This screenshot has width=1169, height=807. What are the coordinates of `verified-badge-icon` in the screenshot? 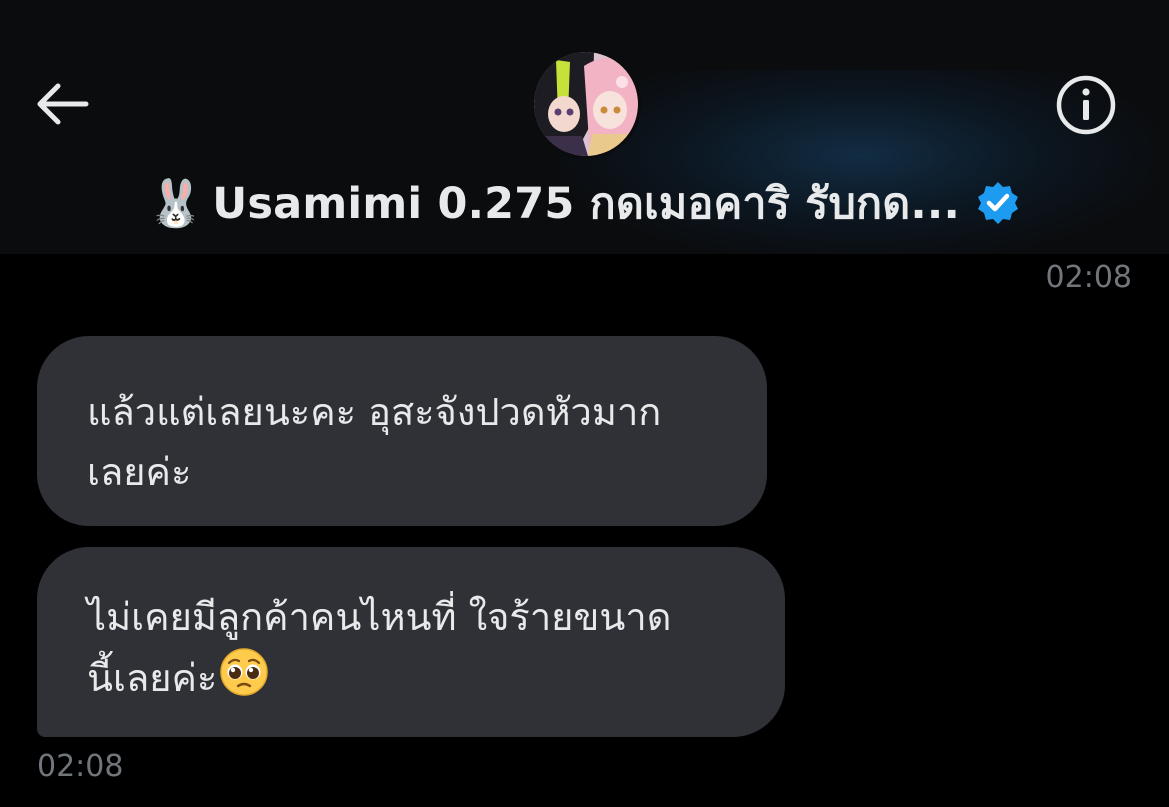 It's located at (998, 203).